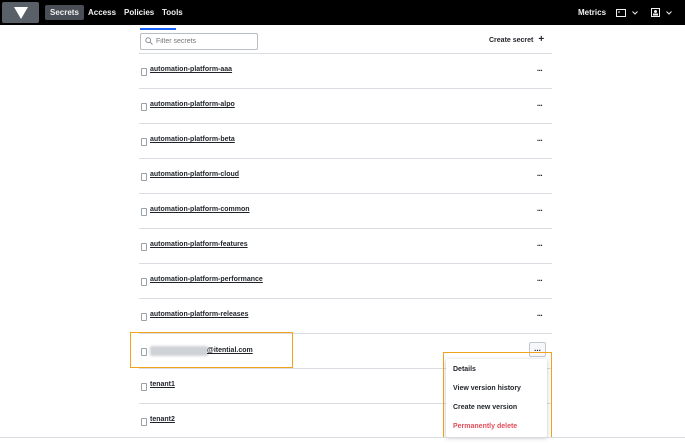 The image size is (685, 446). Describe the element at coordinates (485, 426) in the screenshot. I see `menu-item-permanently-delete: Permanently delete` at that location.